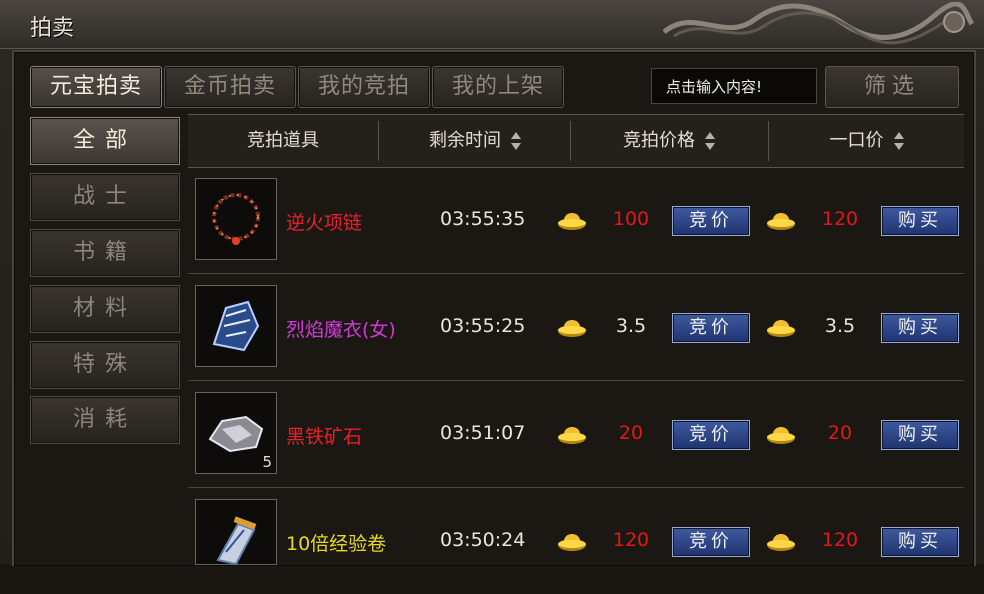 Image resolution: width=984 pixels, height=594 pixels. I want to click on sidebar-item-books: 书籍, so click(105, 253).